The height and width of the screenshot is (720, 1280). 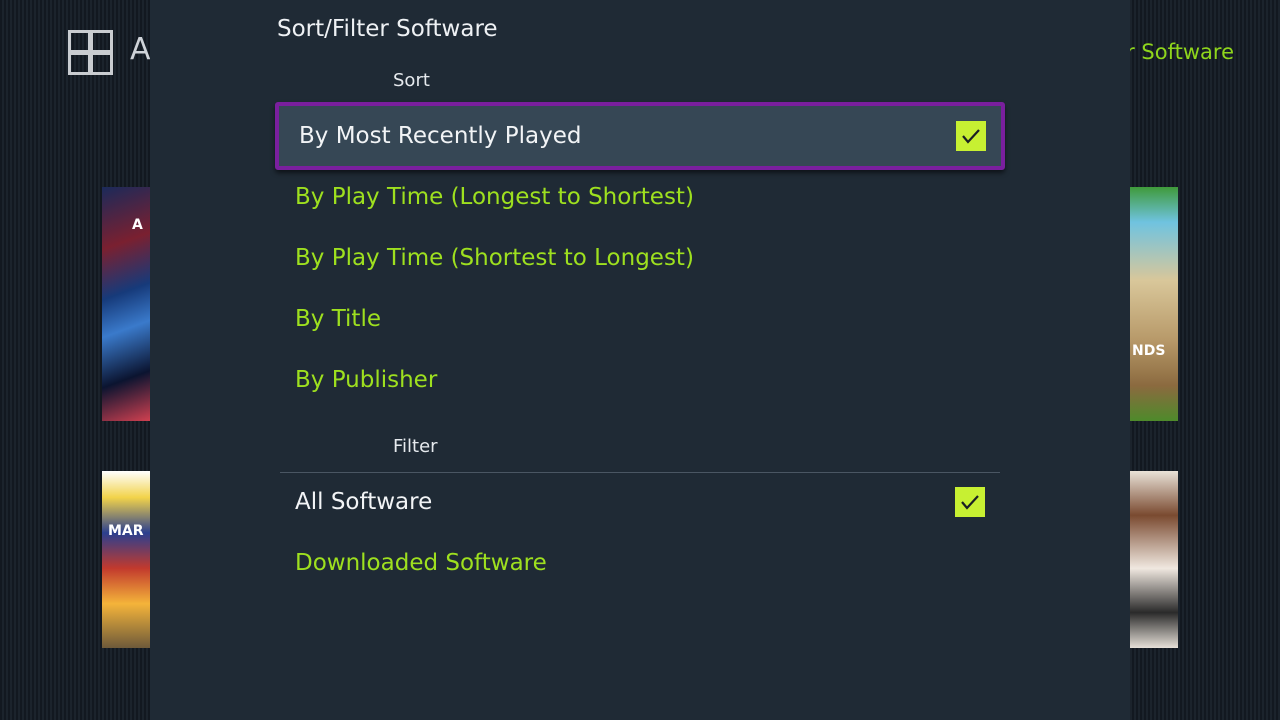 I want to click on background-sort-filter-link: r Software, so click(x=1180, y=52).